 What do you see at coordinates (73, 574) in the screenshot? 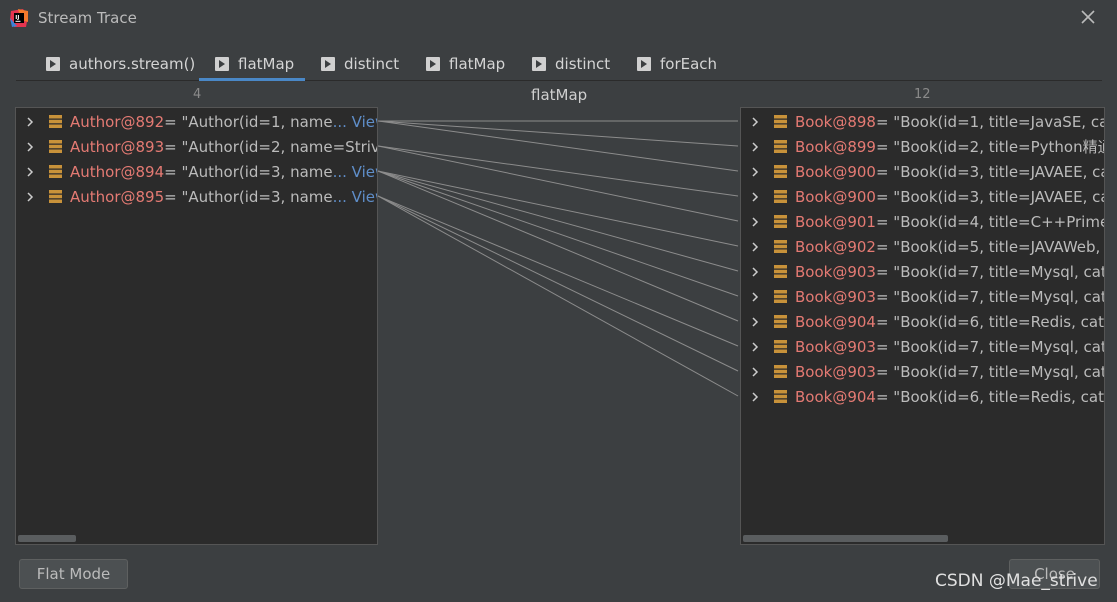
I see `flat-mode-button: Flat Mode` at bounding box center [73, 574].